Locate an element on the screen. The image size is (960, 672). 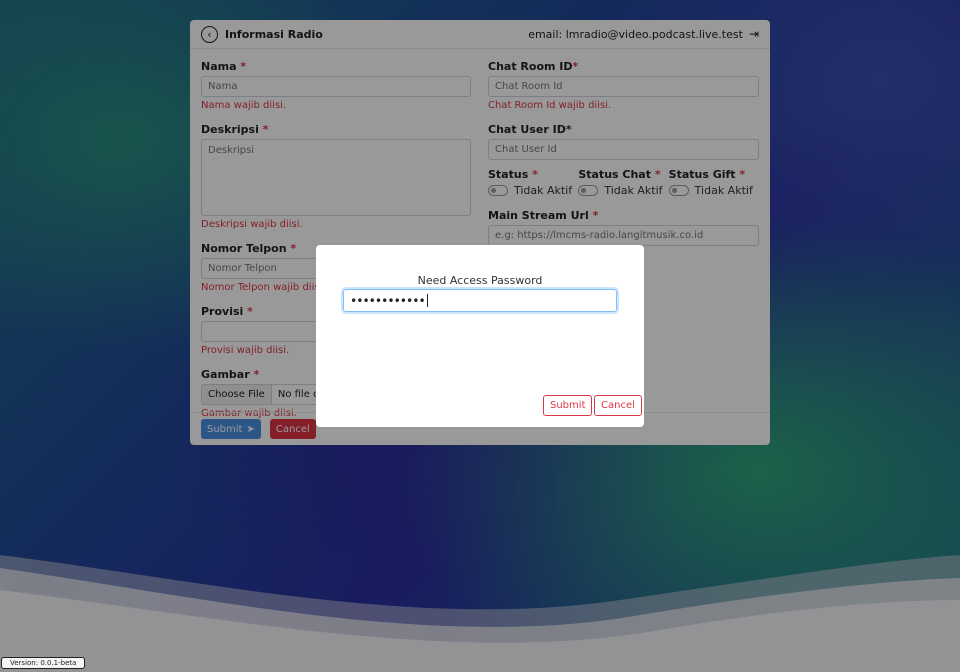
text-caret is located at coordinates (427, 300).